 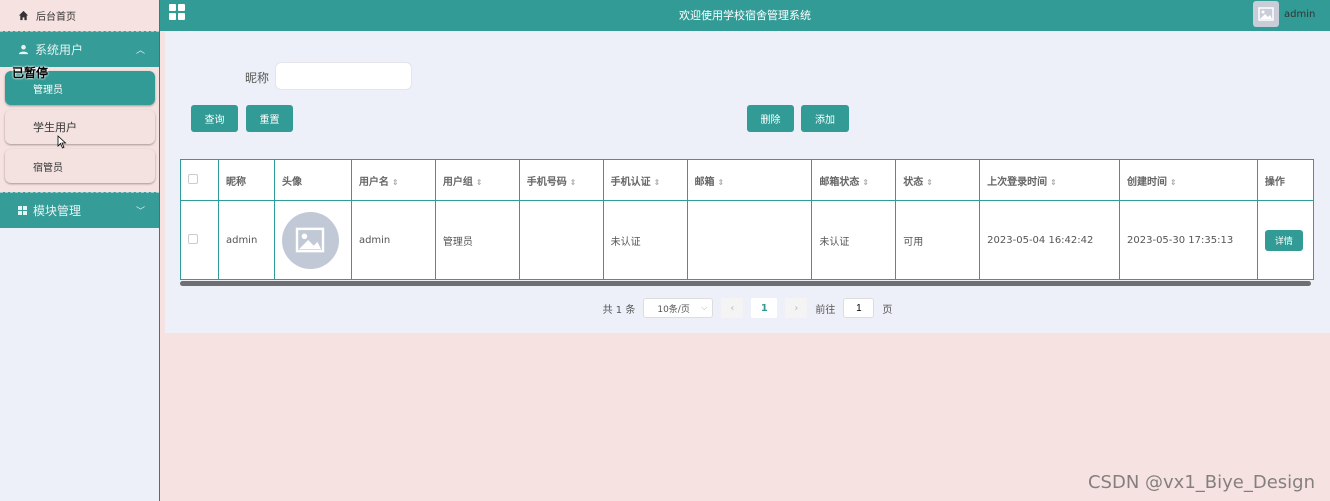 I want to click on row-select-cell, so click(x=199, y=240).